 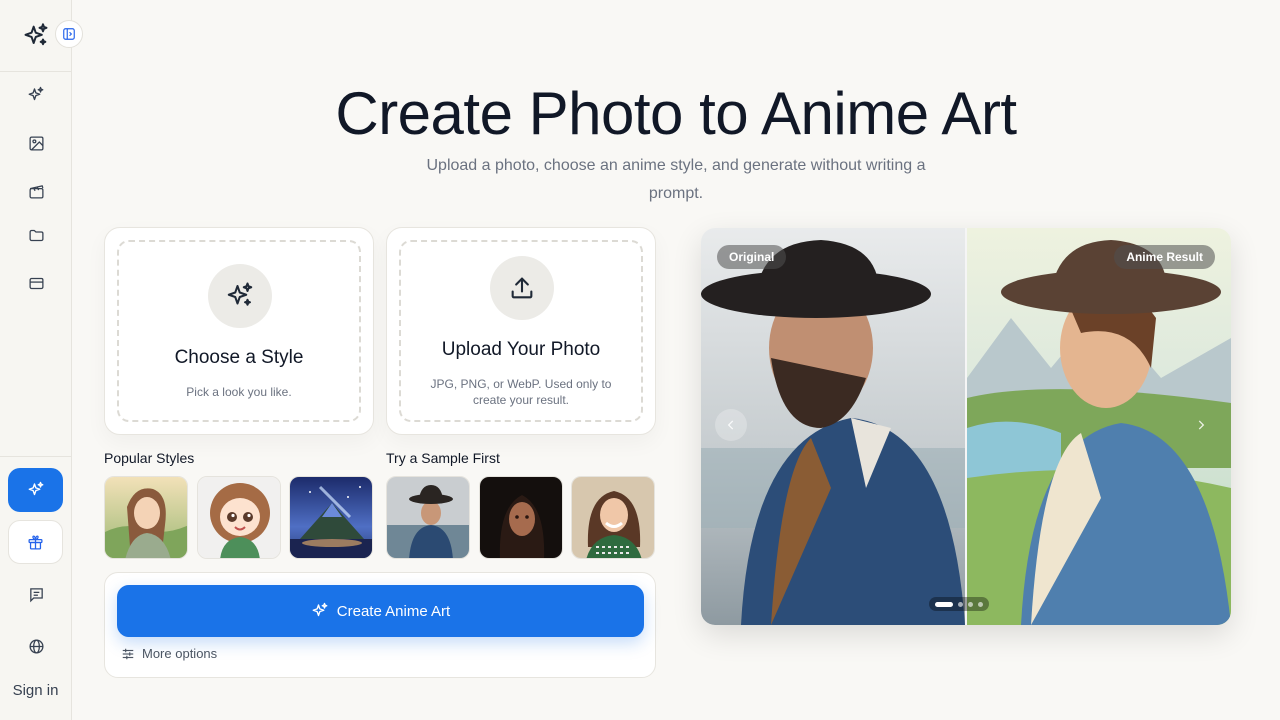 I want to click on create-button-label: Create Anime Art, so click(x=393, y=611).